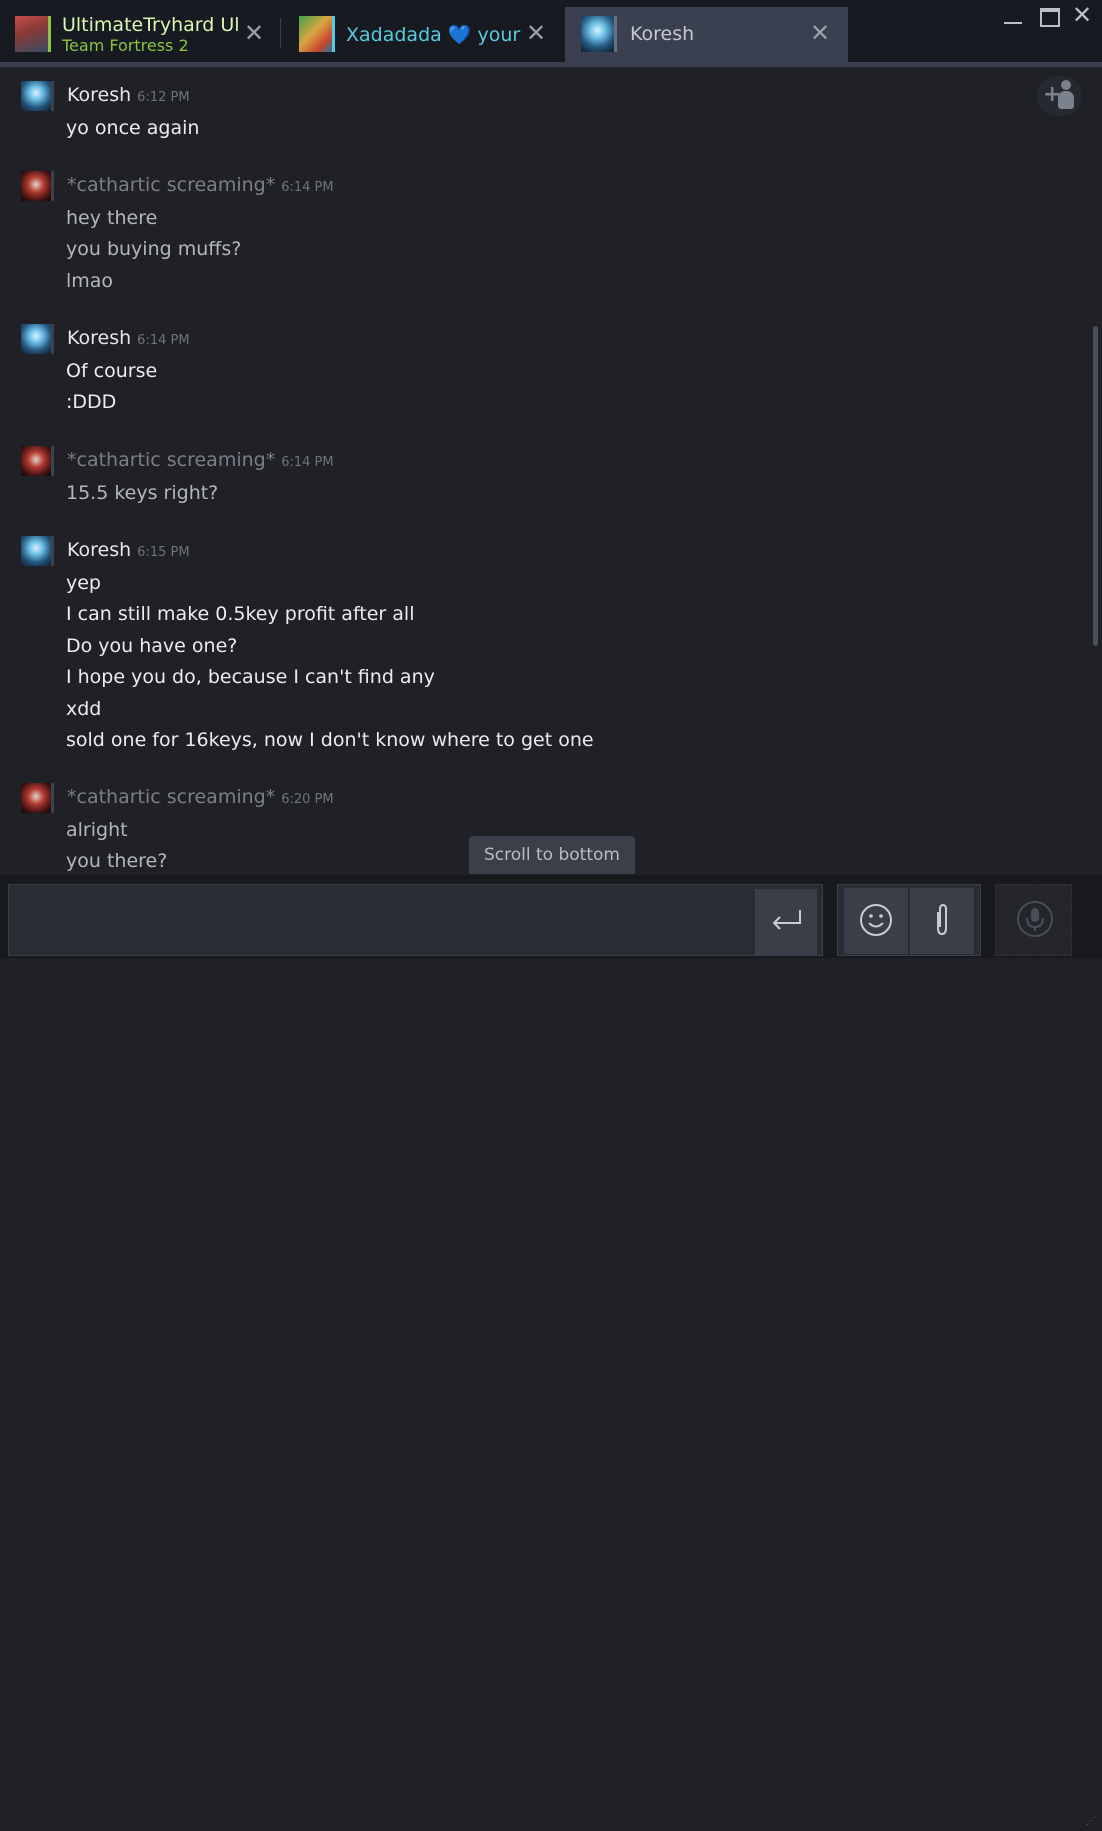  I want to click on message-line: I can still make 0.5key profit after all, so click(240, 614).